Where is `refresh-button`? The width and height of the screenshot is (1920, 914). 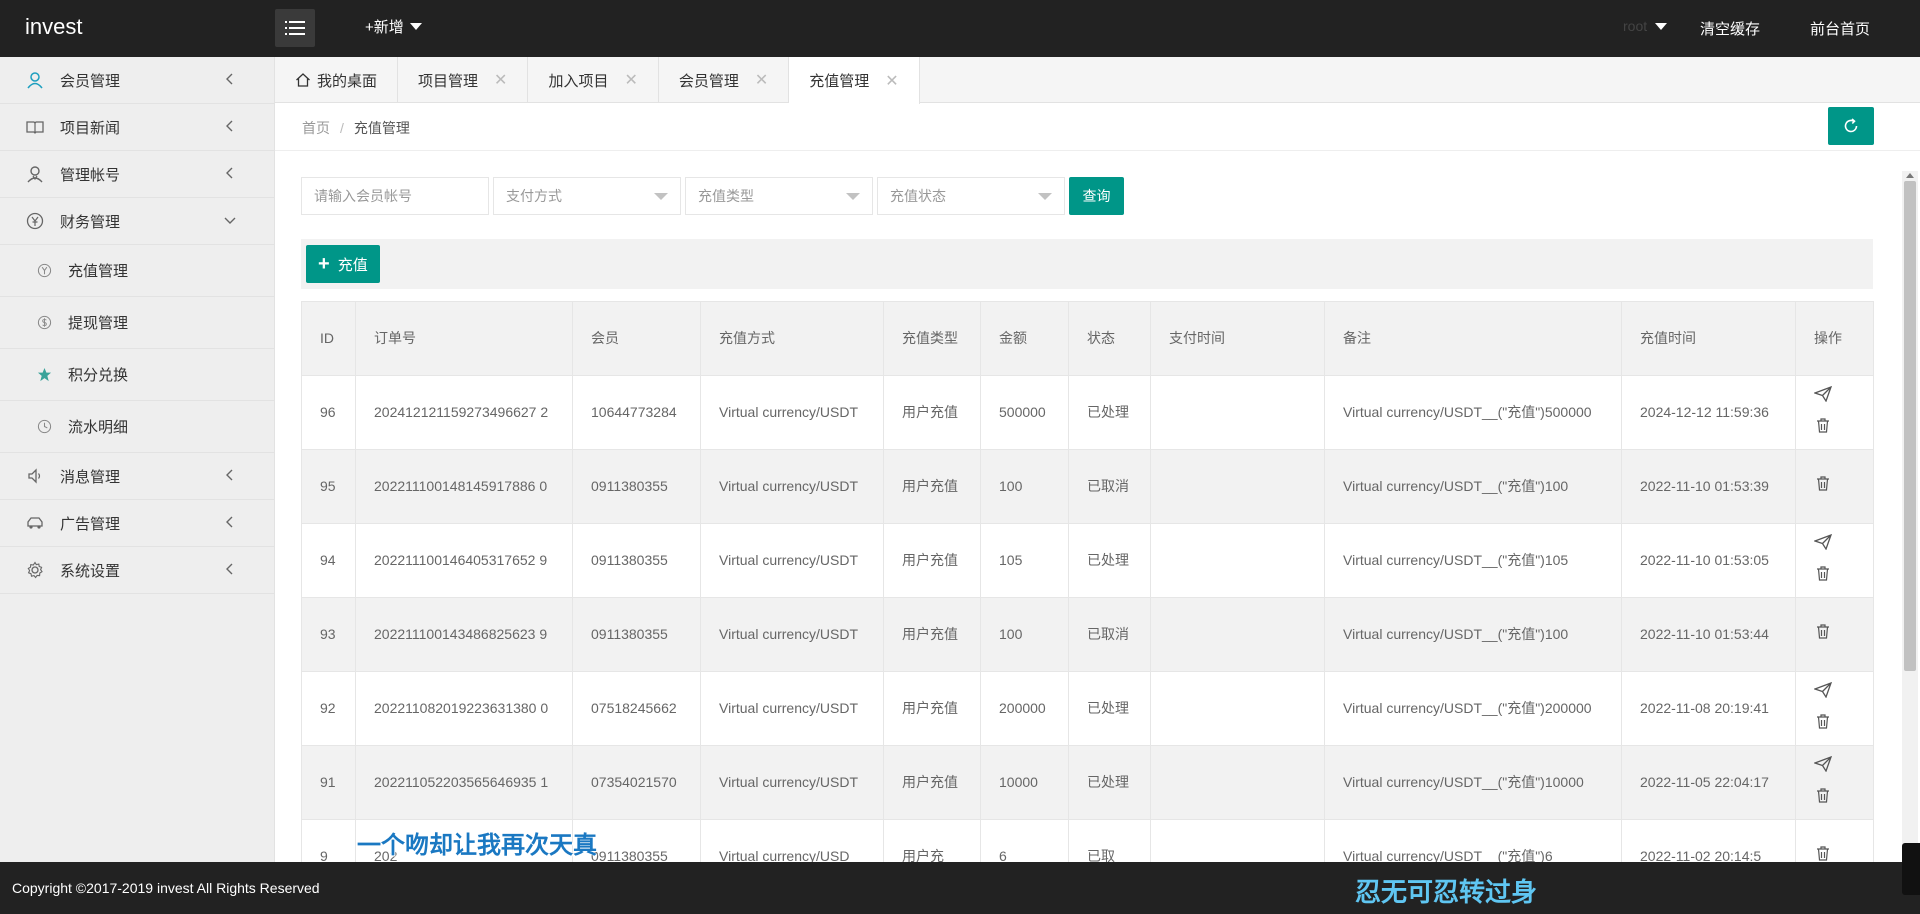
refresh-button is located at coordinates (1851, 126).